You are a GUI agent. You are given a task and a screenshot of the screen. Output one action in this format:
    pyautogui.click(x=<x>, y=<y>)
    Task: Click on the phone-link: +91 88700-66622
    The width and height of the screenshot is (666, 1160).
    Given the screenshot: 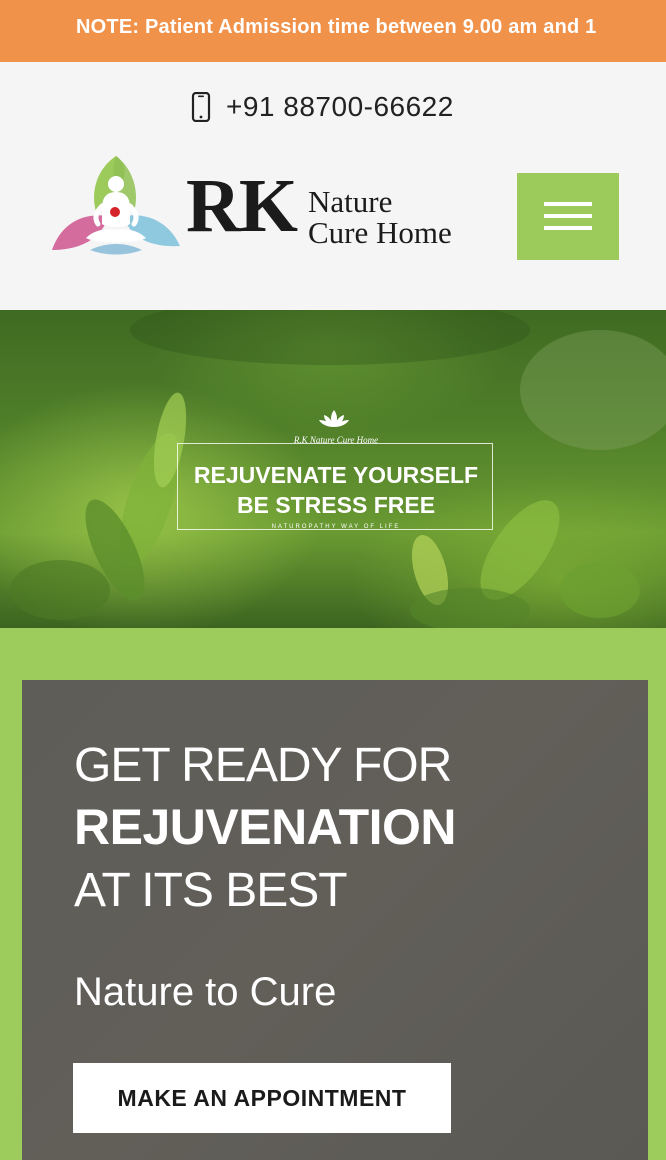 What is the action you would take?
    pyautogui.click(x=322, y=107)
    